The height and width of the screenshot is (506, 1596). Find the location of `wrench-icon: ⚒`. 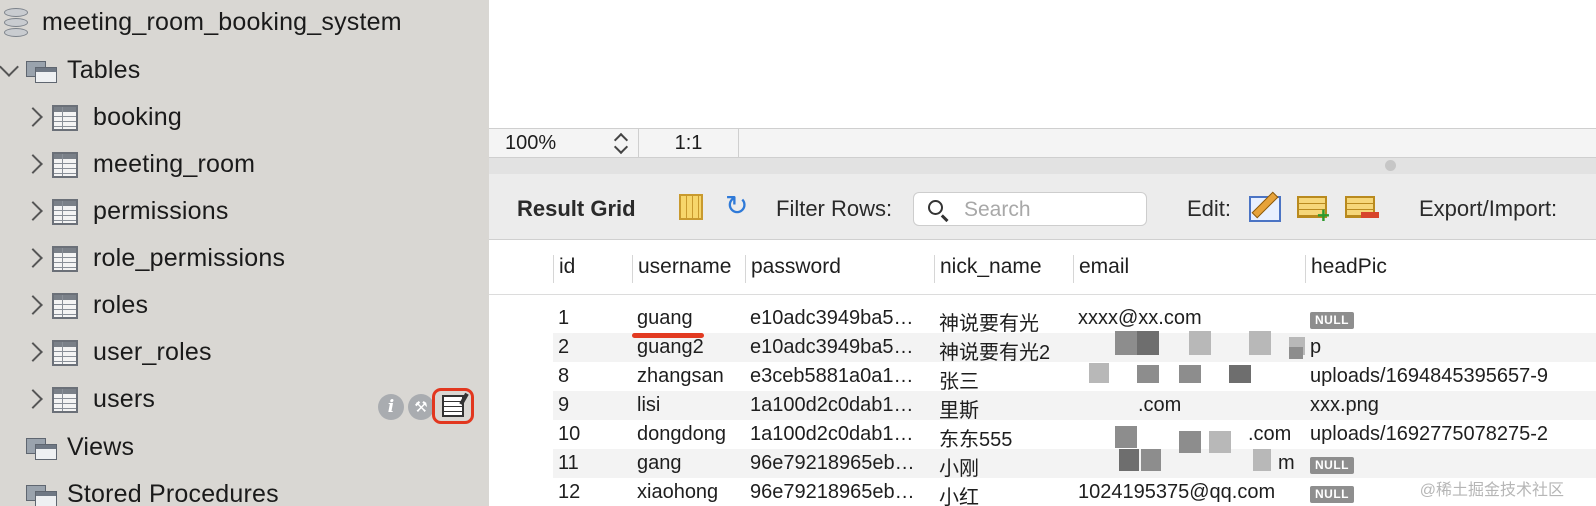

wrench-icon: ⚒ is located at coordinates (421, 407).